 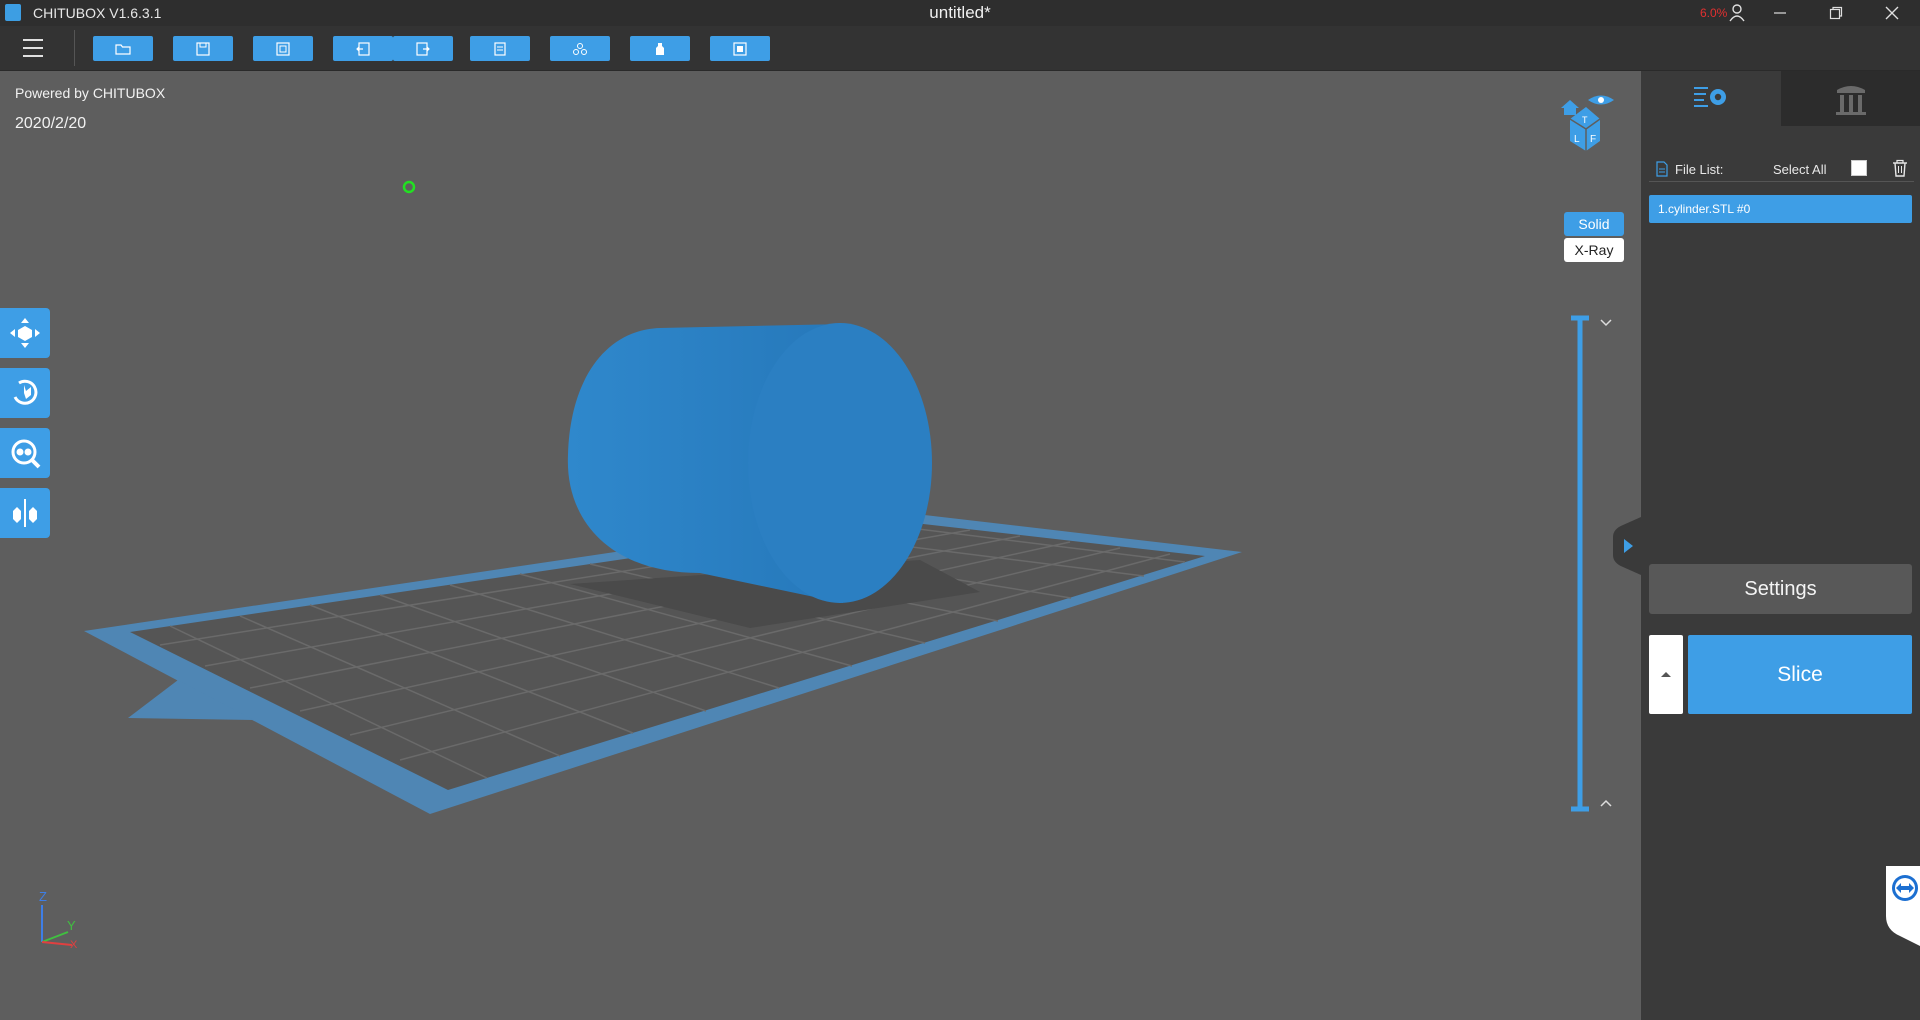 What do you see at coordinates (13, 12) in the screenshot?
I see `app-logo-icon` at bounding box center [13, 12].